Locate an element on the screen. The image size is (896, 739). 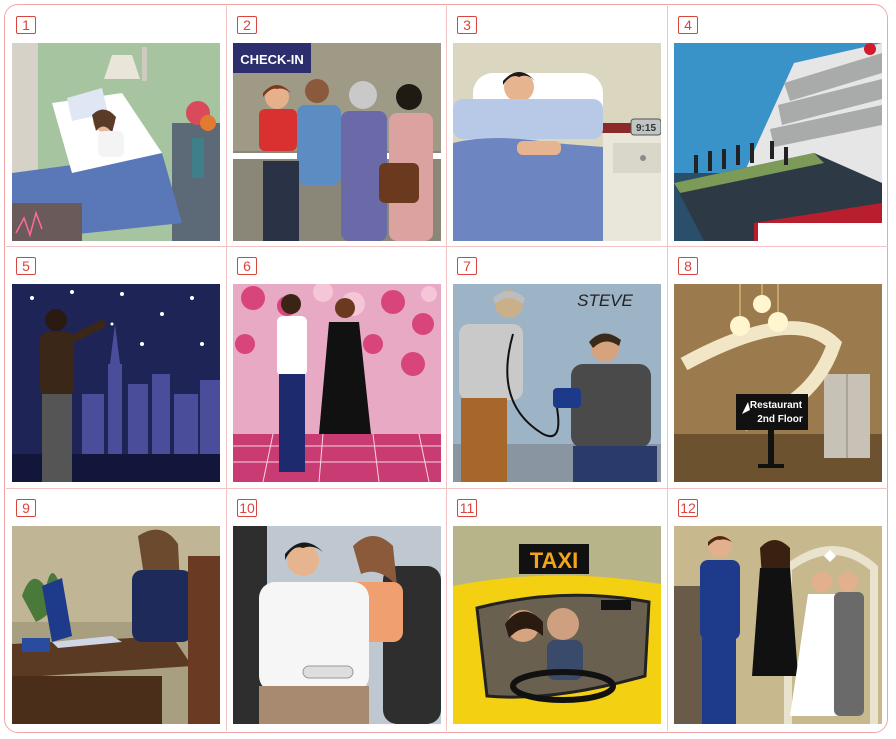
check-in-sign-text: CHECK-IN is located at coordinates (272, 59).